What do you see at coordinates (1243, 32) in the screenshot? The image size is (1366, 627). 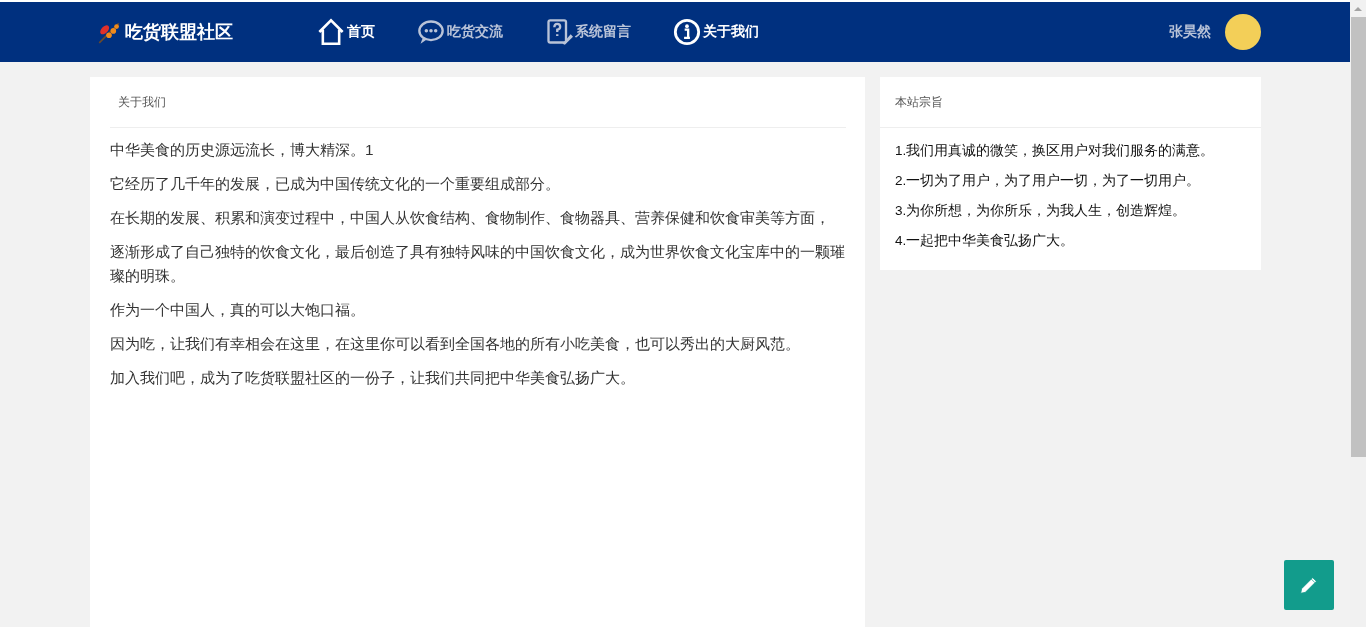 I see `avatar` at bounding box center [1243, 32].